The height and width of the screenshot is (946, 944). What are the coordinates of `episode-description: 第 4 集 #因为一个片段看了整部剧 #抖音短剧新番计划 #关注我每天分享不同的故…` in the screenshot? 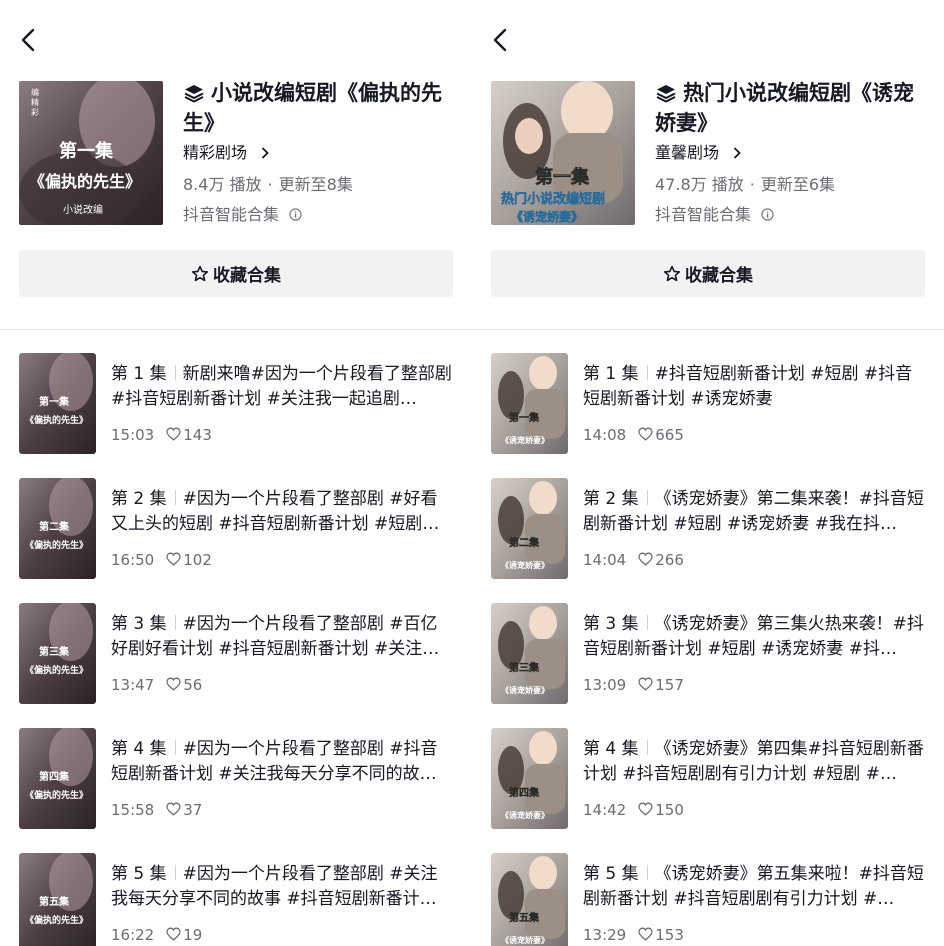 It's located at (274, 761).